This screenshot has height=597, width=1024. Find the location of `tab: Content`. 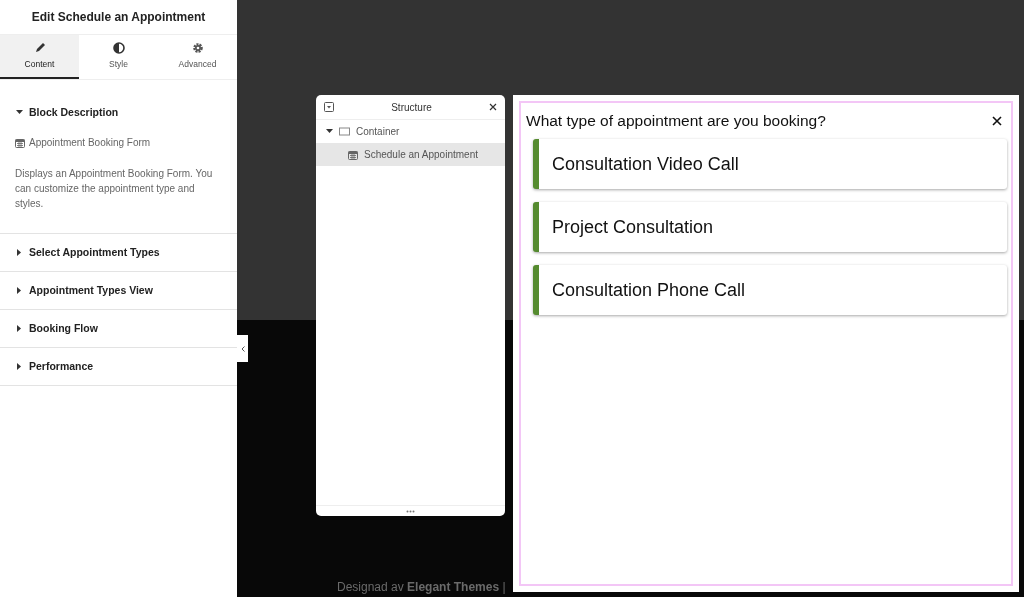

tab: Content is located at coordinates (39, 57).